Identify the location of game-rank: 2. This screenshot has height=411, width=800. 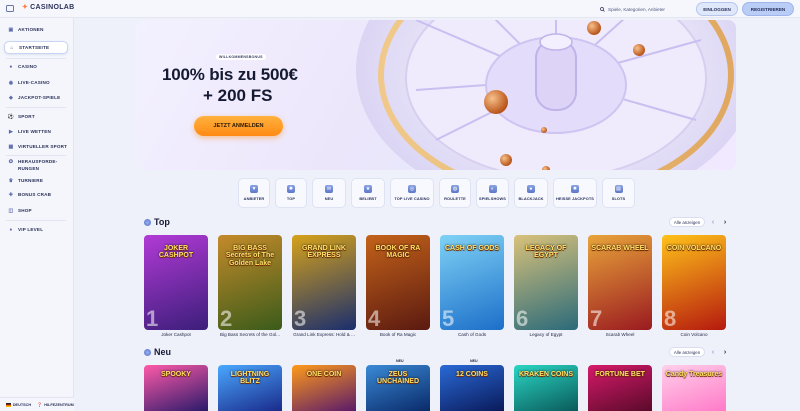
(226, 318).